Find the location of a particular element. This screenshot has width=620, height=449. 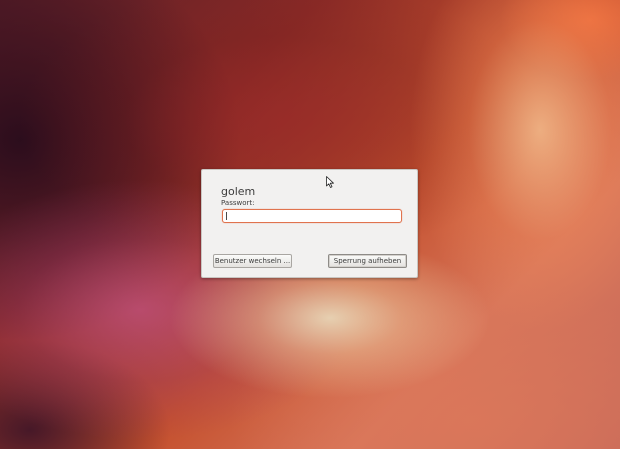

mouse-pointer-icon is located at coordinates (330, 182).